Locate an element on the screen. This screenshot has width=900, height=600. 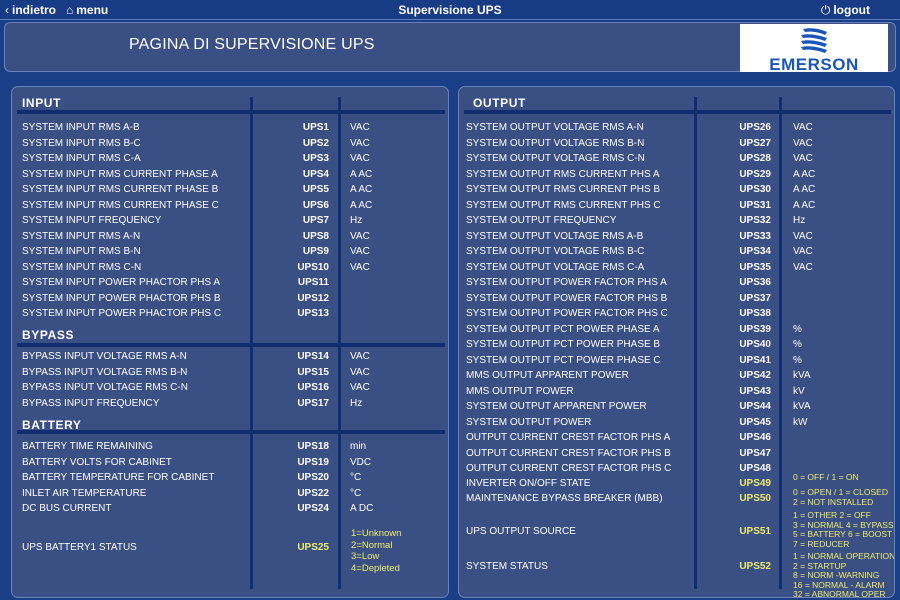
legend-line: 4=Depleted is located at coordinates (375, 568).